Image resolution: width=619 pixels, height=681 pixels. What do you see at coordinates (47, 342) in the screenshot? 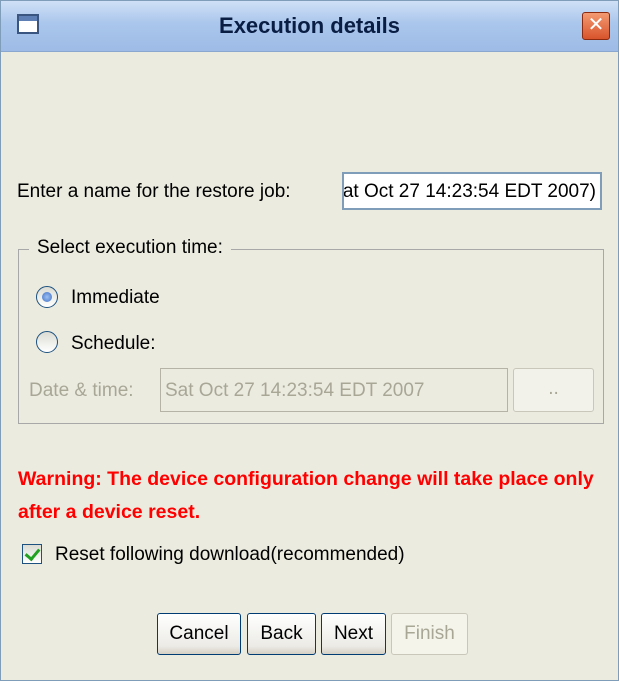
I see `schedule-radio` at bounding box center [47, 342].